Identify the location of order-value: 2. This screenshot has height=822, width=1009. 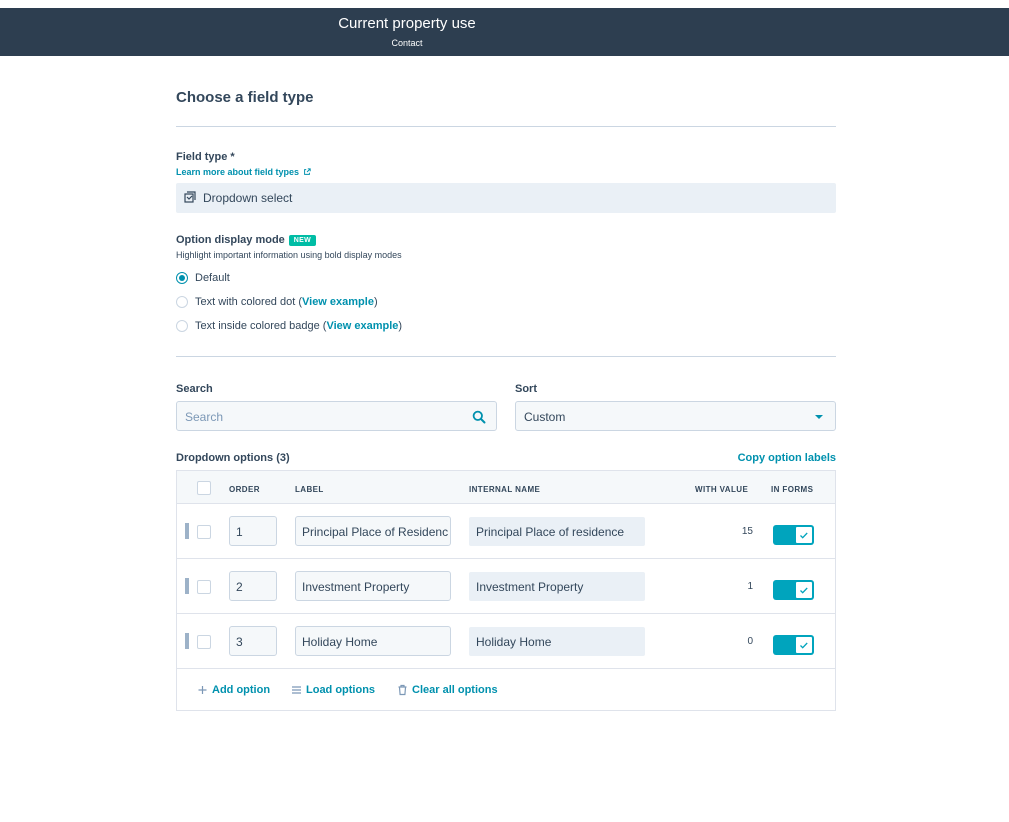
(239, 587).